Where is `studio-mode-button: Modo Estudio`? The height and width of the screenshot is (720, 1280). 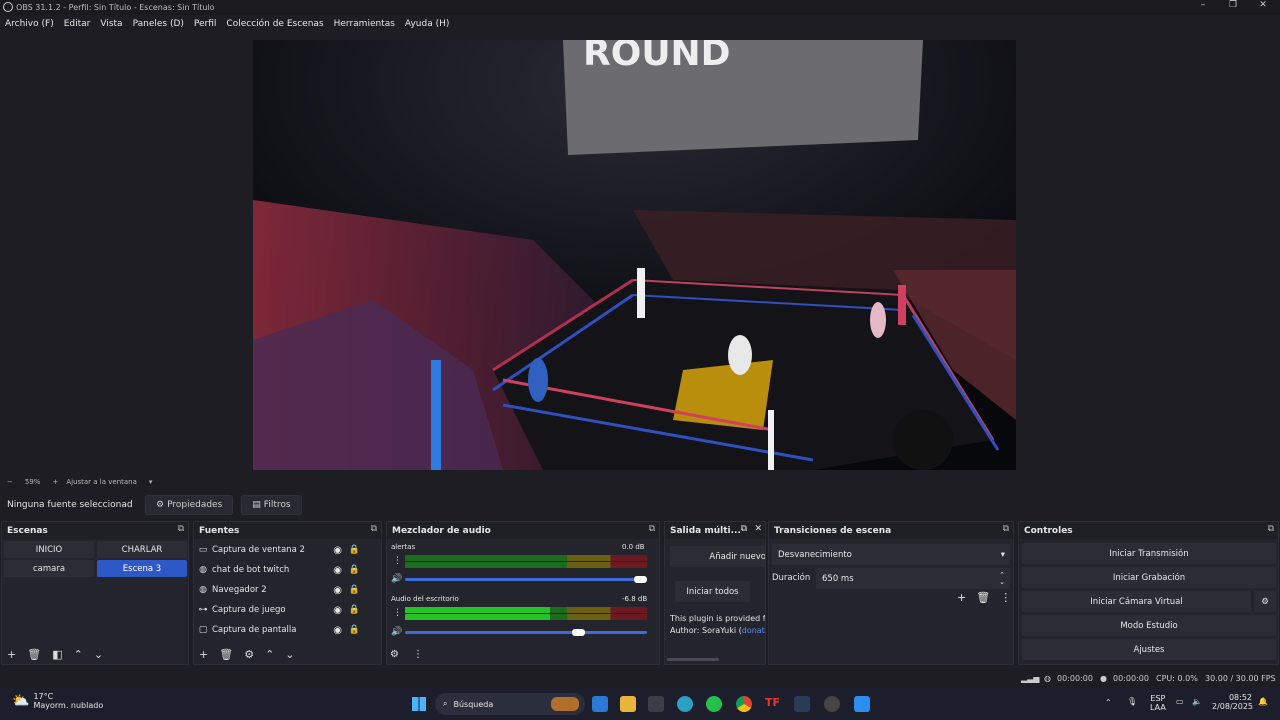
studio-mode-button: Modo Estudio is located at coordinates (1149, 625).